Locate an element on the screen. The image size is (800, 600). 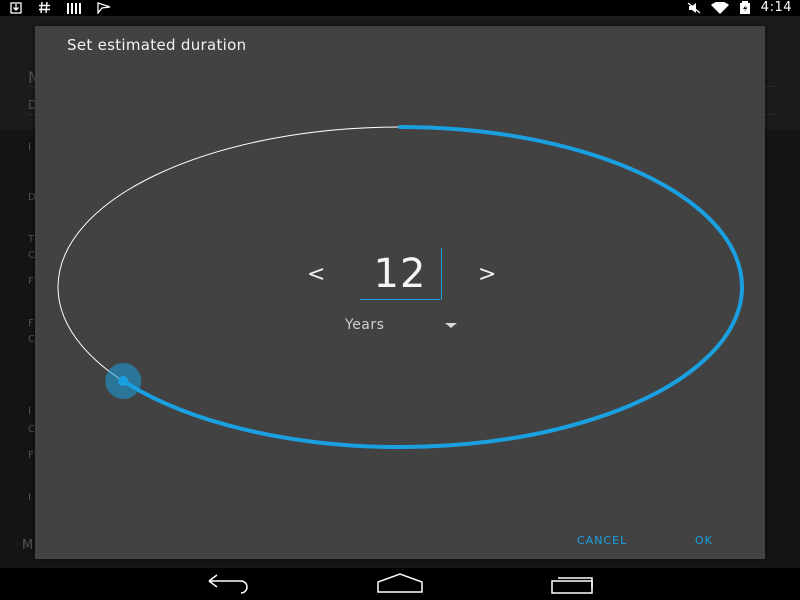
duration-value: 12 is located at coordinates (400, 274).